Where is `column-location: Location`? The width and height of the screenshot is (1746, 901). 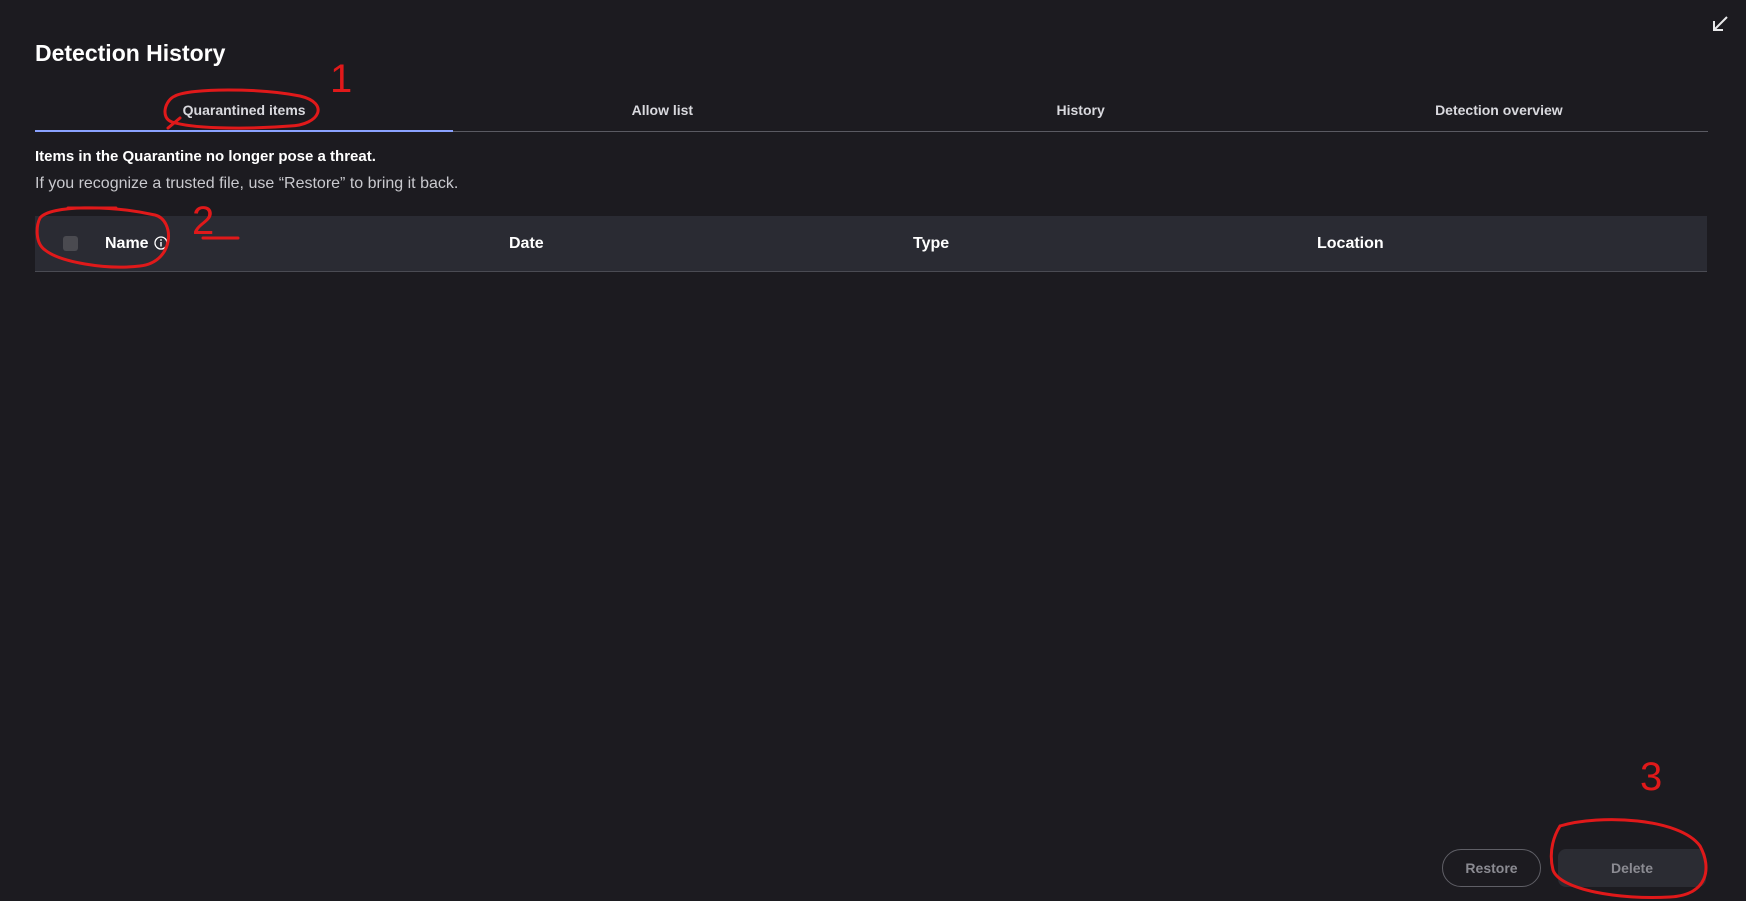
column-location: Location is located at coordinates (1350, 243).